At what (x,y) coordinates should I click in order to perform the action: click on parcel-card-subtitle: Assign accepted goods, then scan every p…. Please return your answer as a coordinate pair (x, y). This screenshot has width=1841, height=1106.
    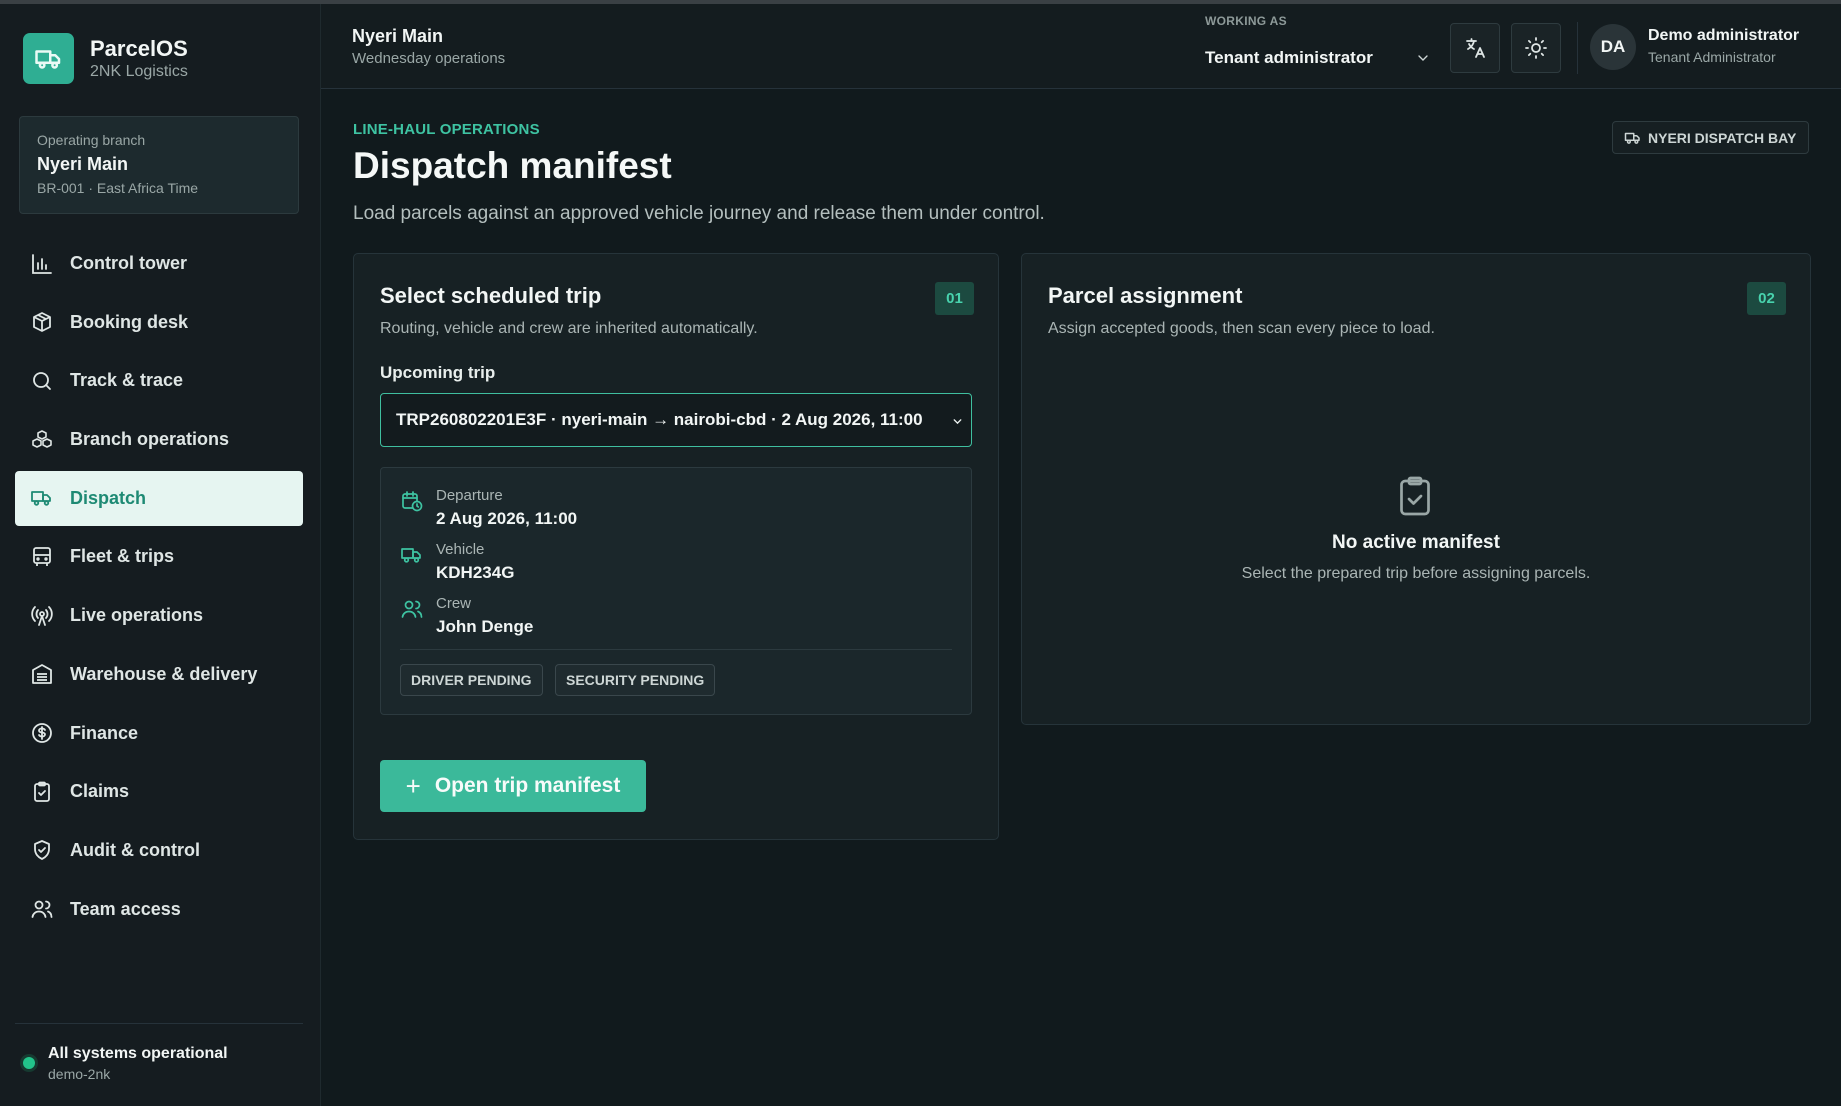
    Looking at the image, I should click on (1241, 328).